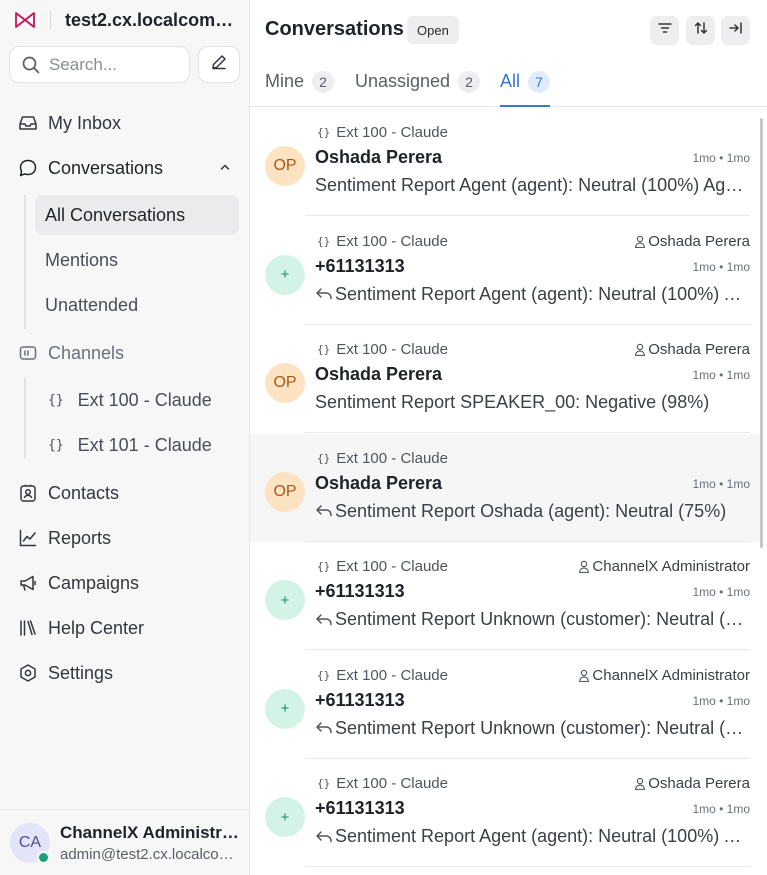 The height and width of the screenshot is (875, 767). What do you see at coordinates (510, 81) in the screenshot?
I see `tab-label: All` at bounding box center [510, 81].